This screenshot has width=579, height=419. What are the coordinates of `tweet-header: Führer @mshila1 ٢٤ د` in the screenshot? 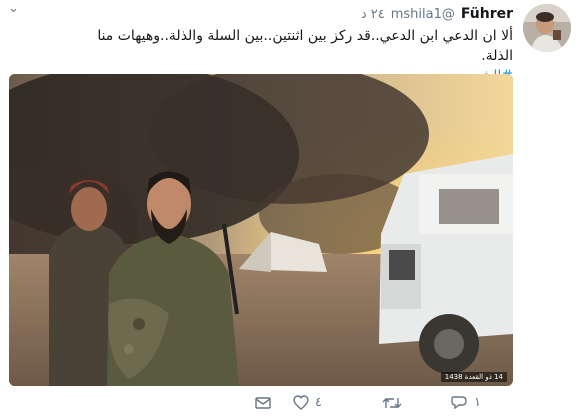 It's located at (437, 14).